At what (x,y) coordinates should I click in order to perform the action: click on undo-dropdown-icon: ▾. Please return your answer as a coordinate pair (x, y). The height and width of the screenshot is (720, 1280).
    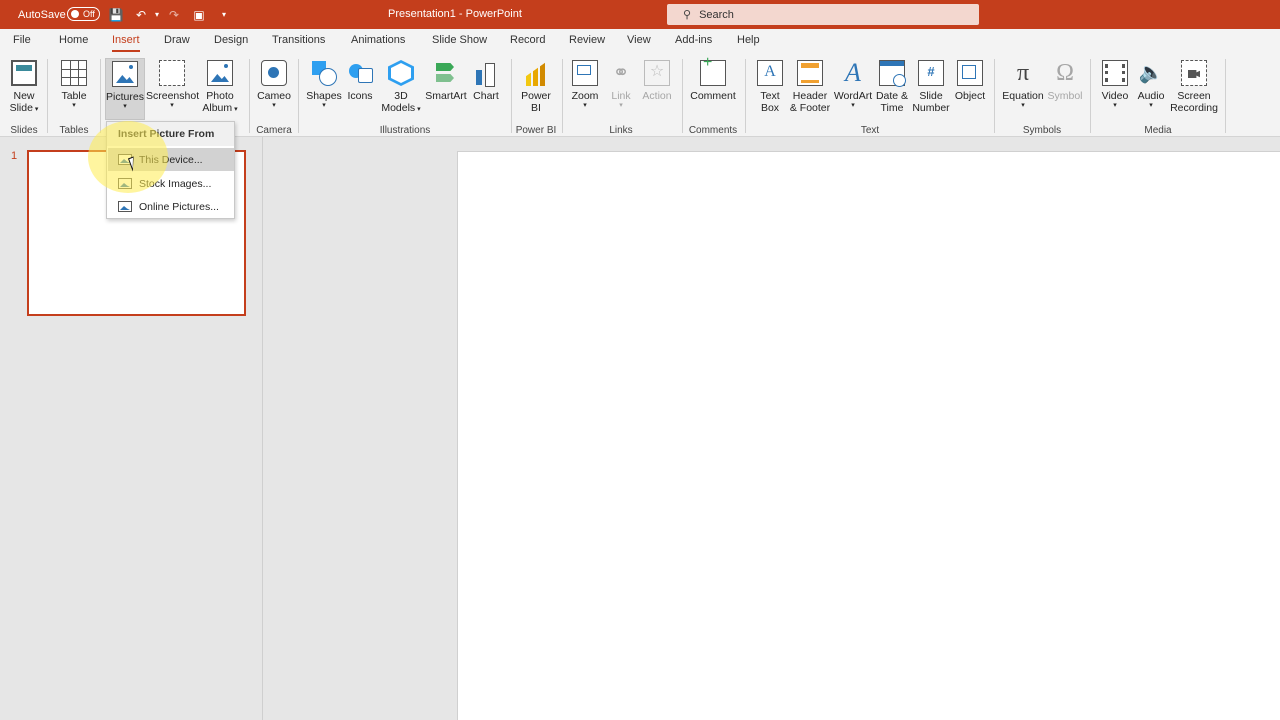
    Looking at the image, I should click on (157, 14).